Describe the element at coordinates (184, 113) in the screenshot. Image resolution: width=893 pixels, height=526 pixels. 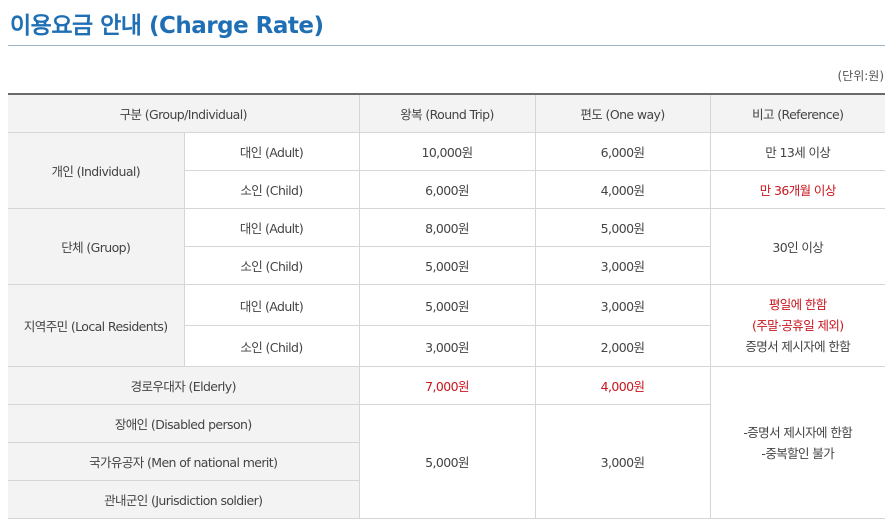
I see `header-category: 구분 (Group/Individual)` at that location.